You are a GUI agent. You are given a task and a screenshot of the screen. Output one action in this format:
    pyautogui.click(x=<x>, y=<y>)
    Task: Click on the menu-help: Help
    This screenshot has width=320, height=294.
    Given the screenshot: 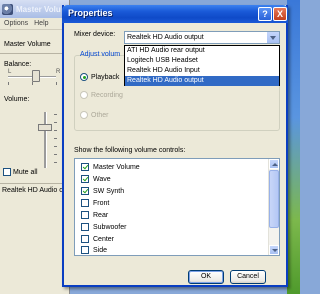 What is the action you would take?
    pyautogui.click(x=41, y=23)
    